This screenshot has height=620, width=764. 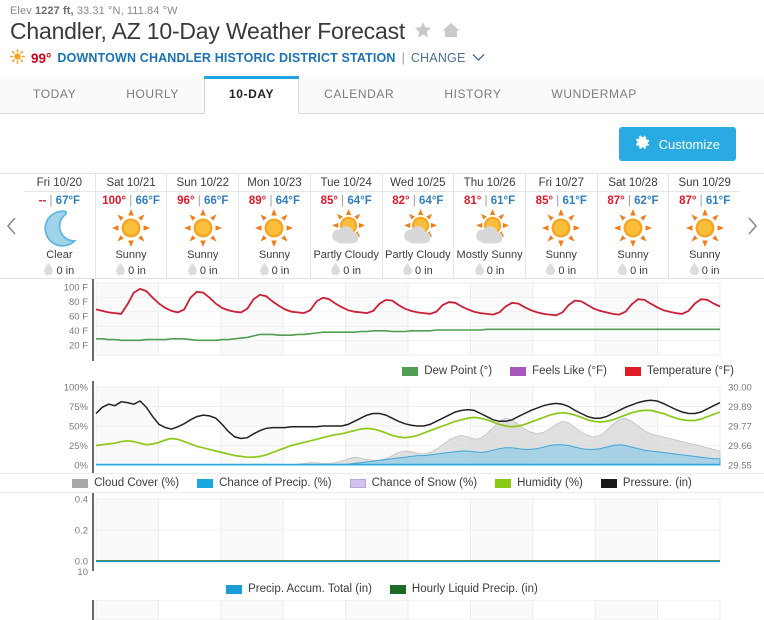 I want to click on day-card-date: Tue 10/24, so click(x=346, y=184).